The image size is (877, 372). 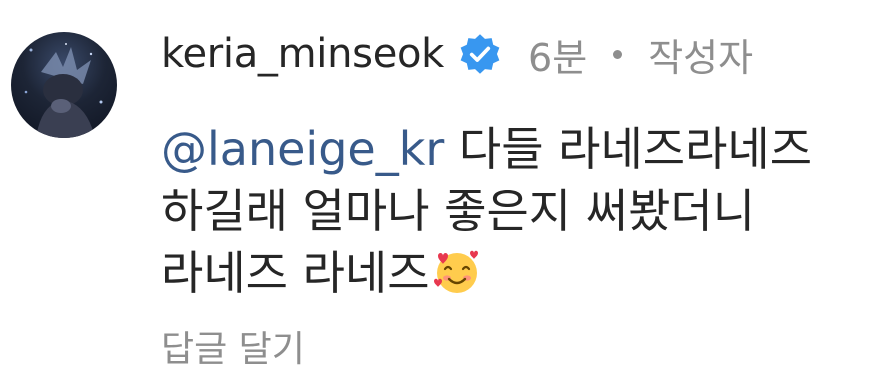 I want to click on reply-button: 답글 달기, so click(x=233, y=346).